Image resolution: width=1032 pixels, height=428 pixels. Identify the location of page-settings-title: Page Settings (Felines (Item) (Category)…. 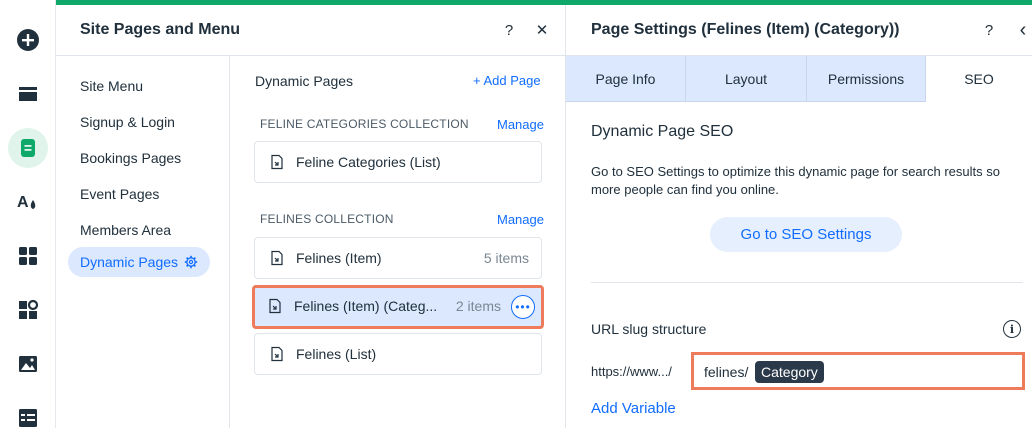
(745, 29).